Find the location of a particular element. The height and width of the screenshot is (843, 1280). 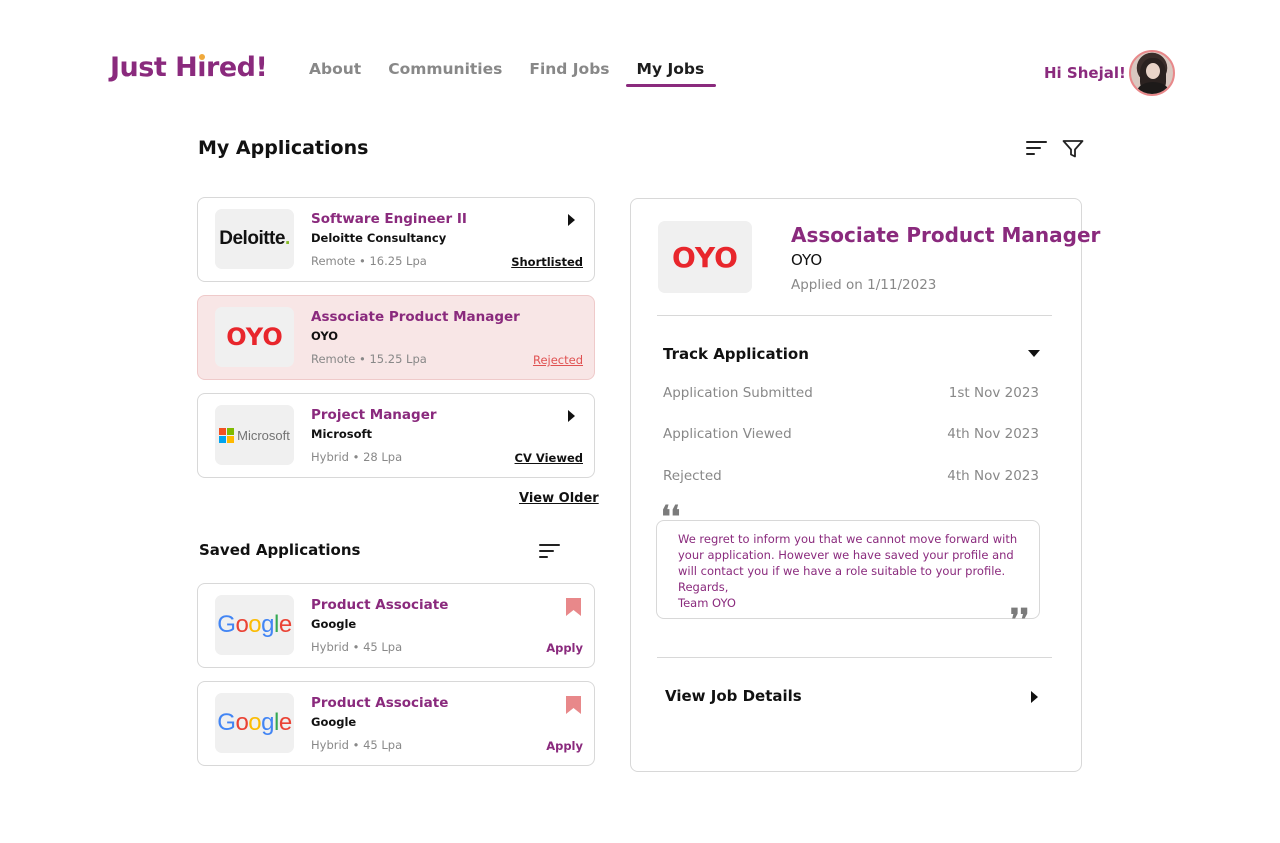

job-title: Software Engineer II is located at coordinates (389, 219).